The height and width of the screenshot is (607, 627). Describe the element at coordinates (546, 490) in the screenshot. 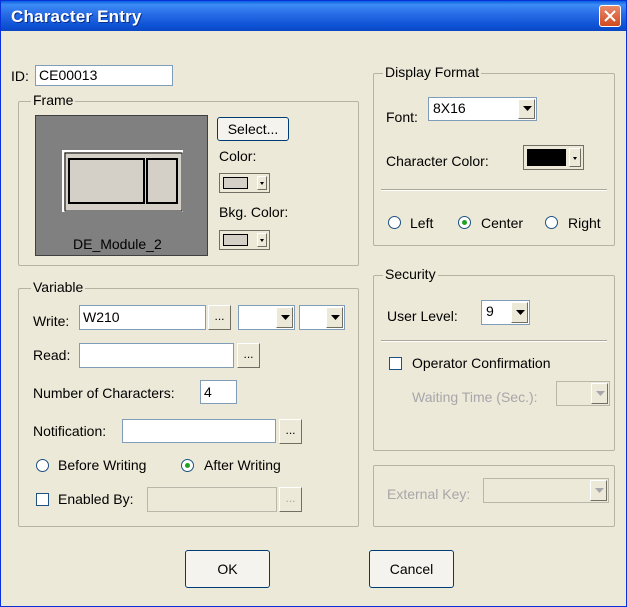

I see `external-key-select` at that location.